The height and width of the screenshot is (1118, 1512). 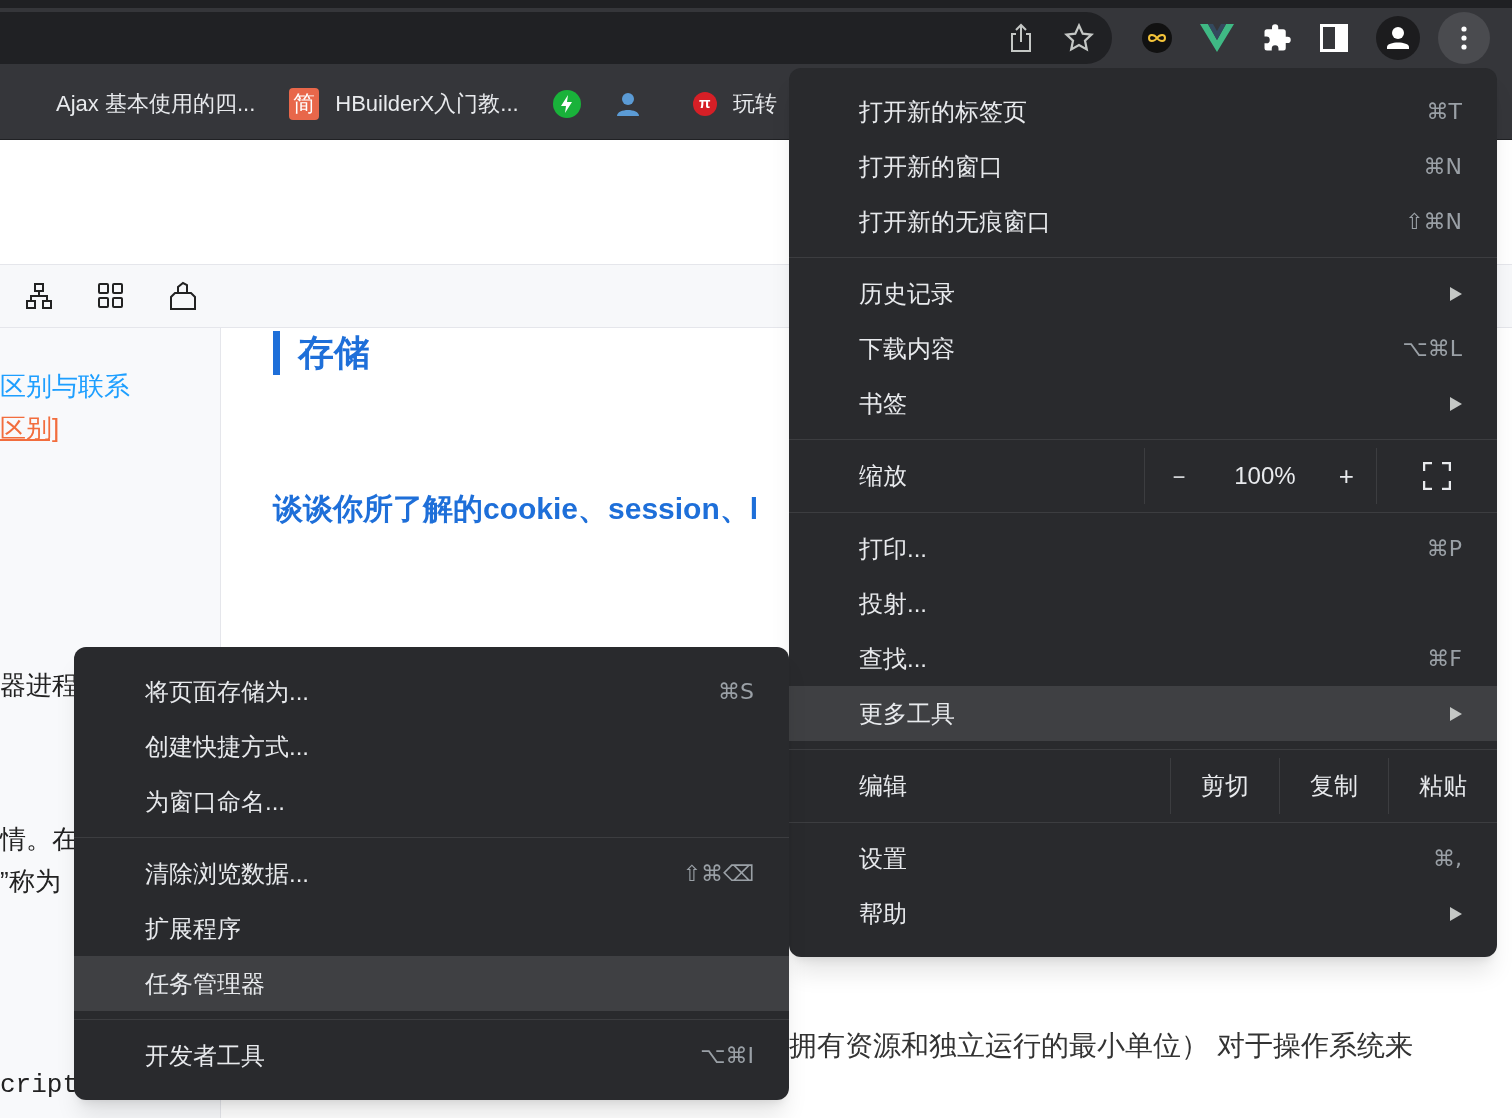 I want to click on menu-item: 打开新的无痕窗口 ⇧⌘N, so click(x=1143, y=221).